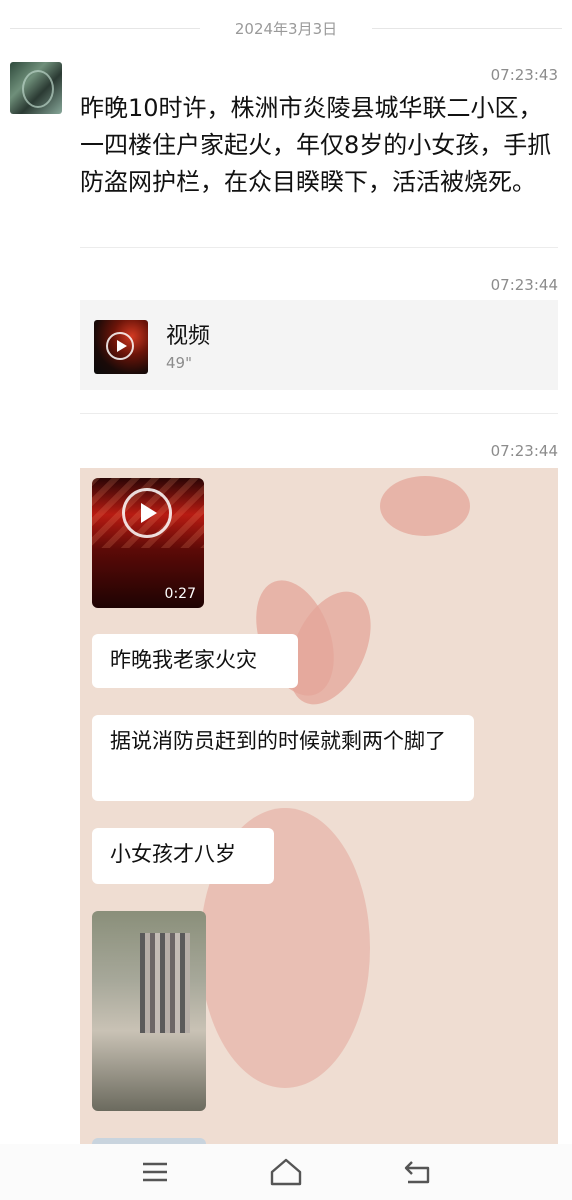 Image resolution: width=572 pixels, height=1200 pixels. What do you see at coordinates (148, 543) in the screenshot?
I see `video-thumbnail: 0:27` at bounding box center [148, 543].